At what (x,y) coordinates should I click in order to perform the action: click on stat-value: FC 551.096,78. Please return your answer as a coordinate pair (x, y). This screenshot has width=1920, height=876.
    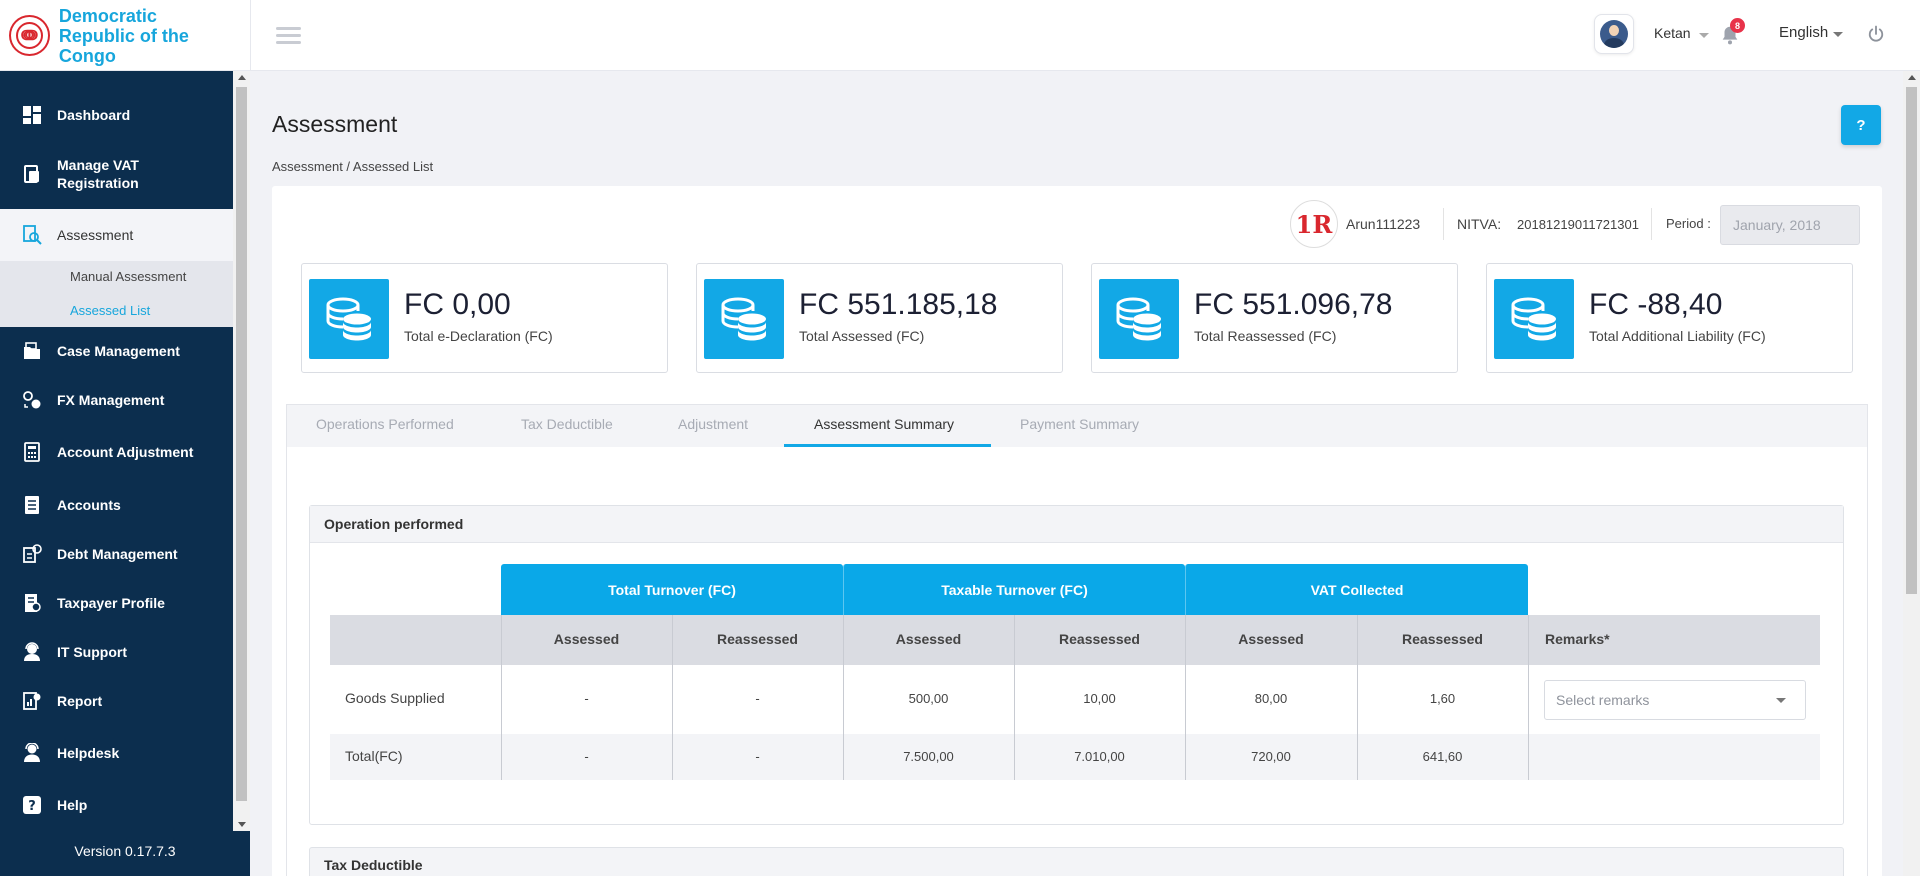
    Looking at the image, I should click on (1293, 304).